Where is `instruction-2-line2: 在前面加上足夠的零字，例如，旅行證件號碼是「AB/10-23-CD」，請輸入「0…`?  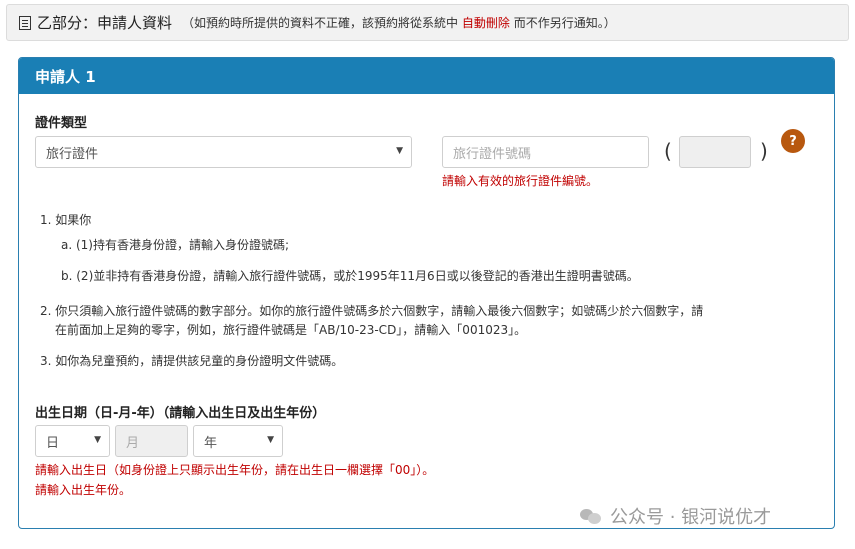 instruction-2-line2: 在前面加上足夠的零字，例如，旅行證件號碼是「AB/10-23-CD」，請輸入「0… is located at coordinates (291, 330).